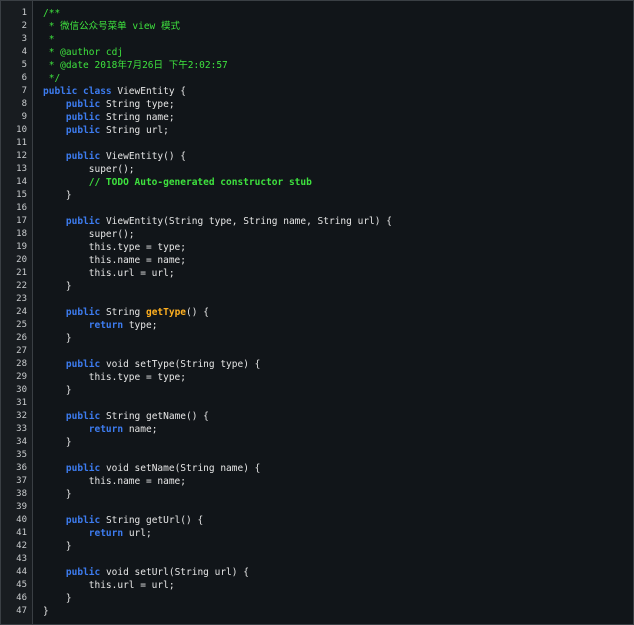 This screenshot has width=634, height=625. I want to click on code-line: 38 }, so click(317, 494).